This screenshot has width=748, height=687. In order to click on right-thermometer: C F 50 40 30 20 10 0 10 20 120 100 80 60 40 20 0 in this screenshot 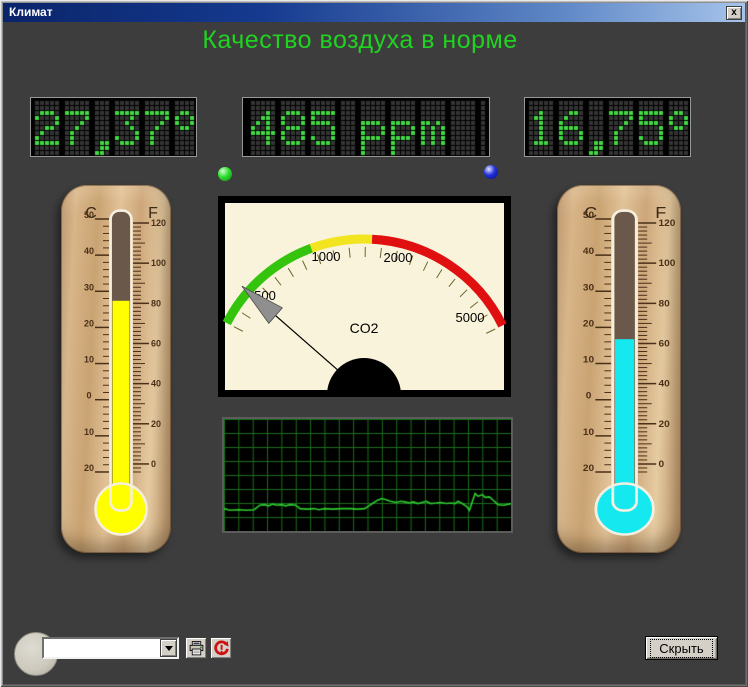, I will do `click(619, 369)`.